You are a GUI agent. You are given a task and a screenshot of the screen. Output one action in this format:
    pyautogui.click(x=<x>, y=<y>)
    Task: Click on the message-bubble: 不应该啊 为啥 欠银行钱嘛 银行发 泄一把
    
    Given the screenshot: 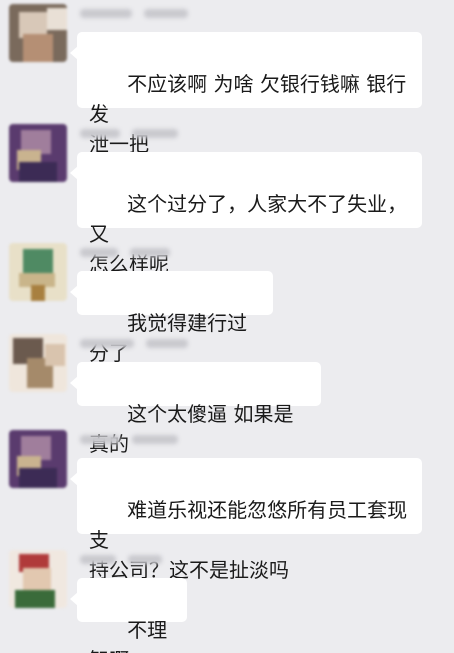 What is the action you would take?
    pyautogui.click(x=246, y=94)
    